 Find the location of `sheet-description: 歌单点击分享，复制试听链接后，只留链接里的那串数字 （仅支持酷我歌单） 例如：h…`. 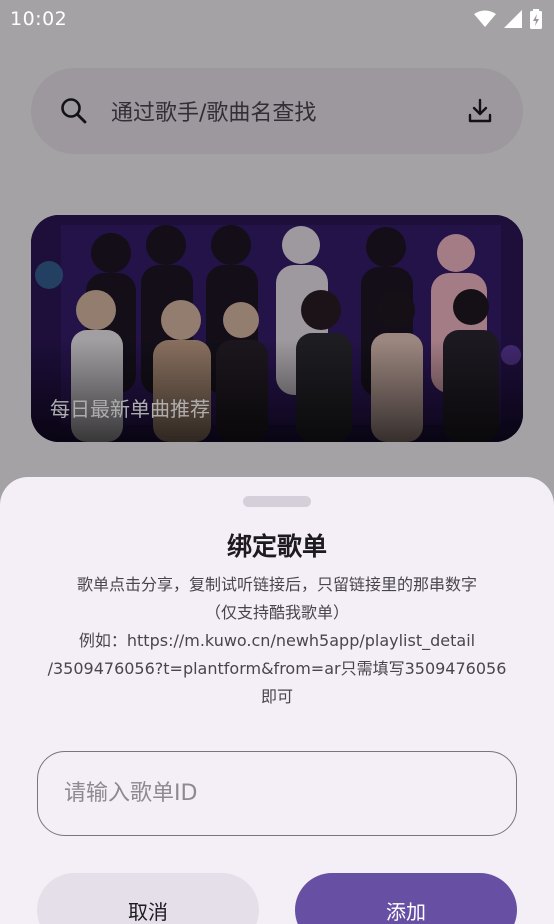

sheet-description: 歌单点击分享，复制试听链接后，只留链接里的那串数字 （仅支持酷我歌单） 例如：h… is located at coordinates (277, 641).